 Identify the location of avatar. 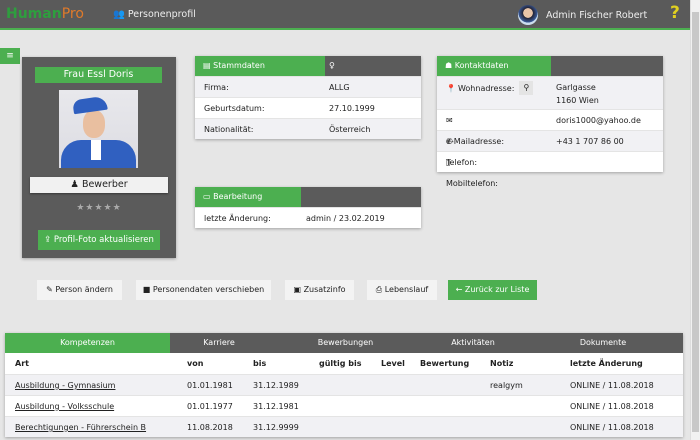
(528, 15).